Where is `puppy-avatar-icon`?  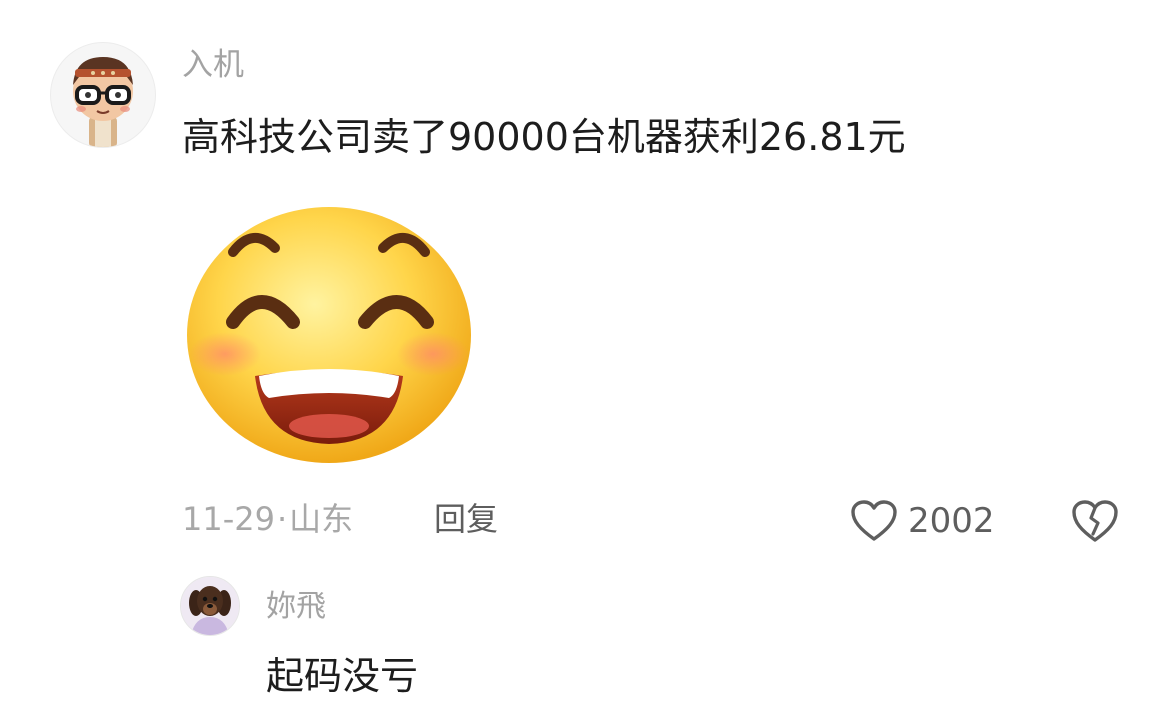 puppy-avatar-icon is located at coordinates (210, 606).